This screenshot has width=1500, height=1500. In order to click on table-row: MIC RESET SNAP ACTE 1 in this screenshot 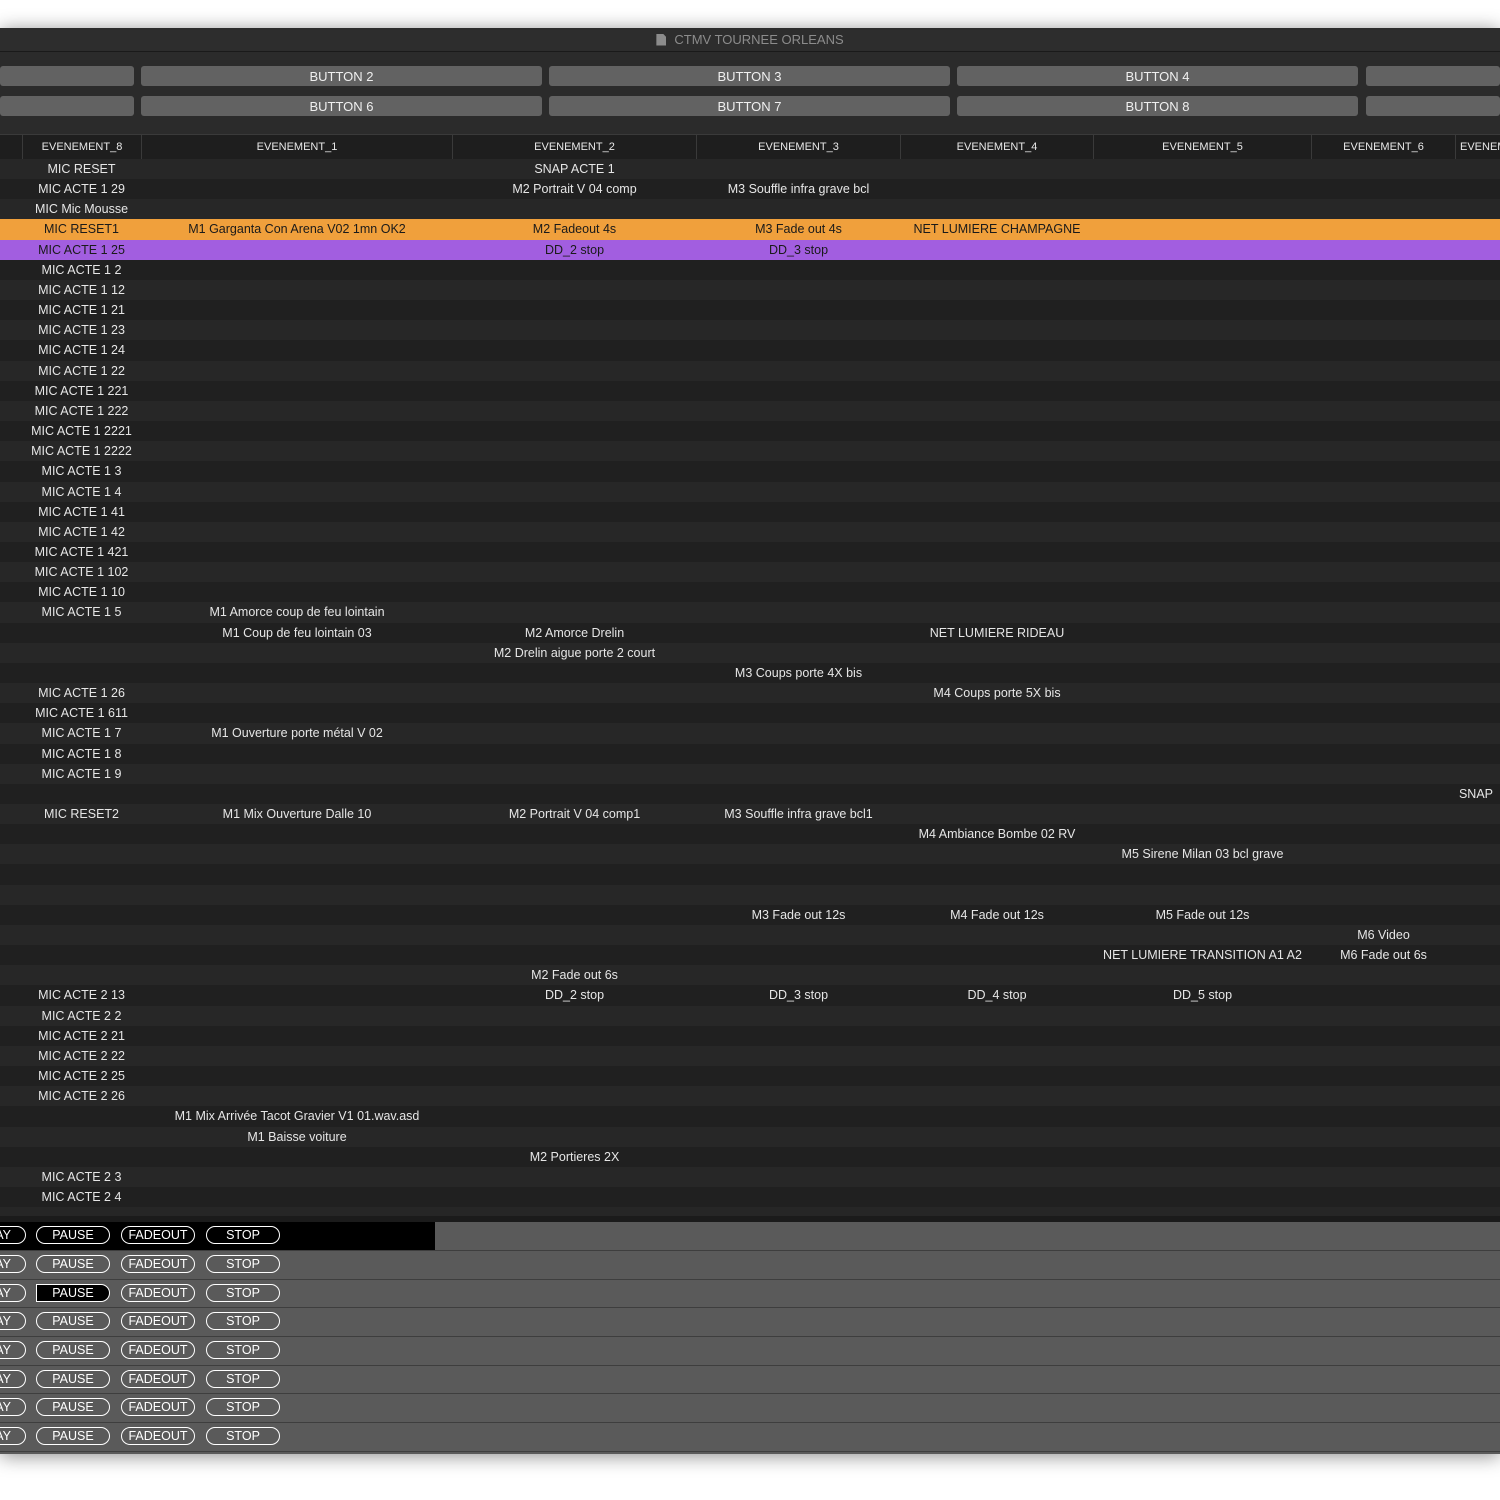, I will do `click(750, 169)`.